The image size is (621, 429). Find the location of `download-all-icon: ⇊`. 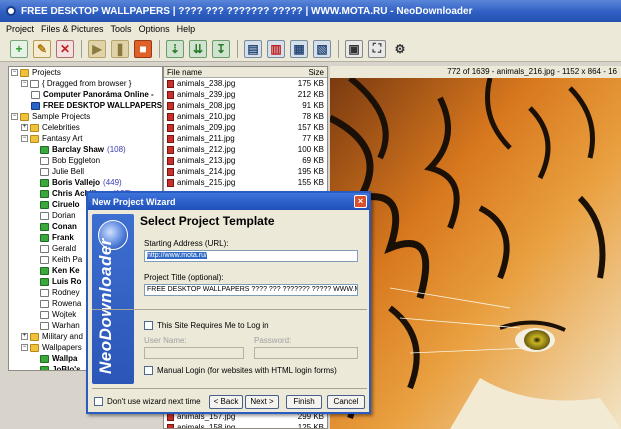

download-all-icon: ⇊ is located at coordinates (198, 48).